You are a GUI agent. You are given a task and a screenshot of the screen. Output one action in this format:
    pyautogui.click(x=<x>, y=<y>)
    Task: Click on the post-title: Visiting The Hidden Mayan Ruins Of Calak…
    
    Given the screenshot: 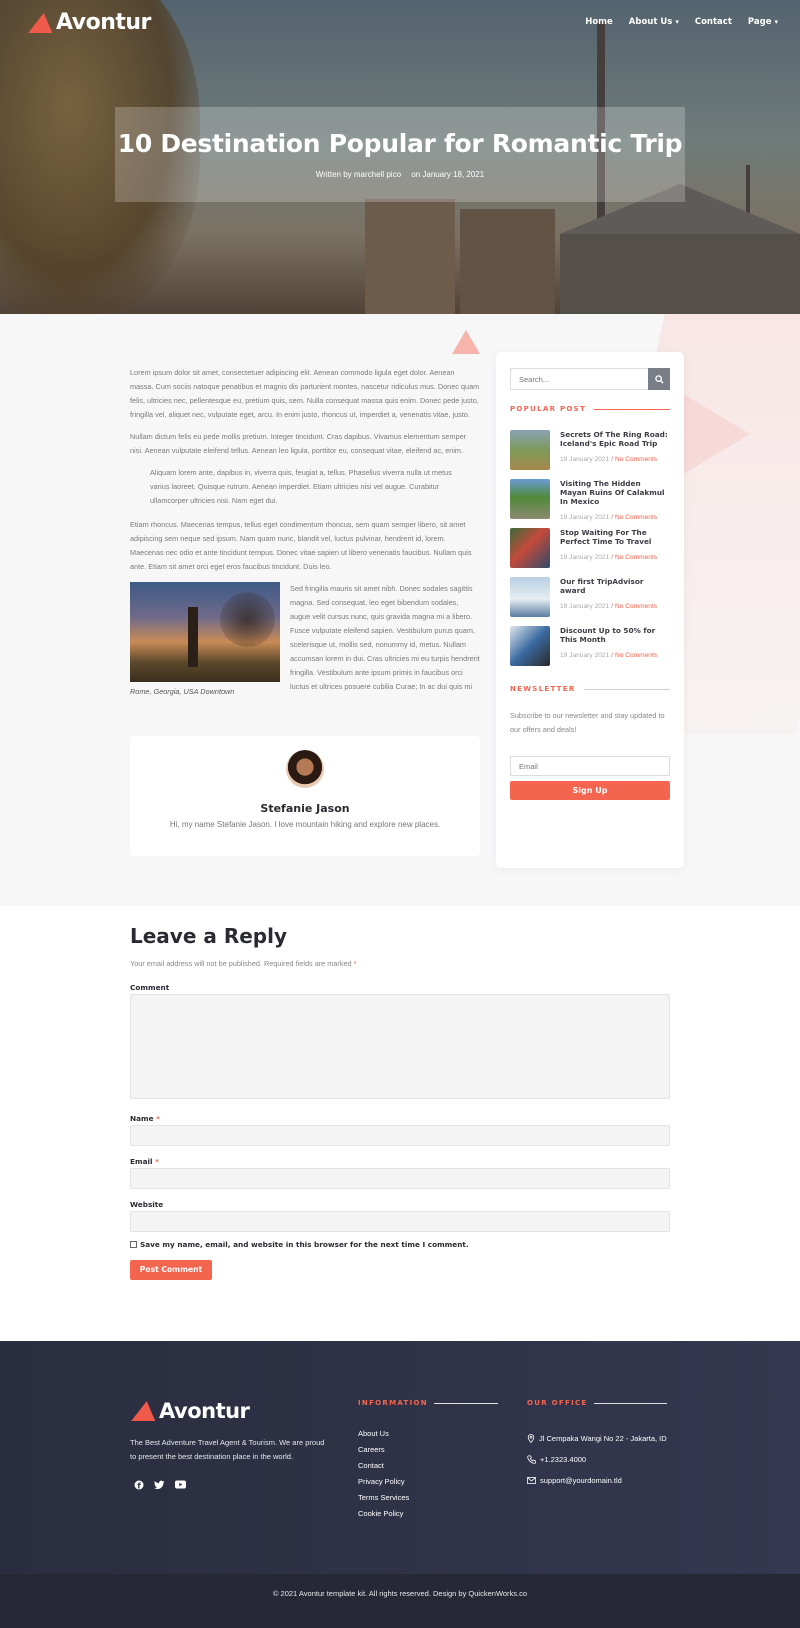 What is the action you would take?
    pyautogui.click(x=615, y=492)
    